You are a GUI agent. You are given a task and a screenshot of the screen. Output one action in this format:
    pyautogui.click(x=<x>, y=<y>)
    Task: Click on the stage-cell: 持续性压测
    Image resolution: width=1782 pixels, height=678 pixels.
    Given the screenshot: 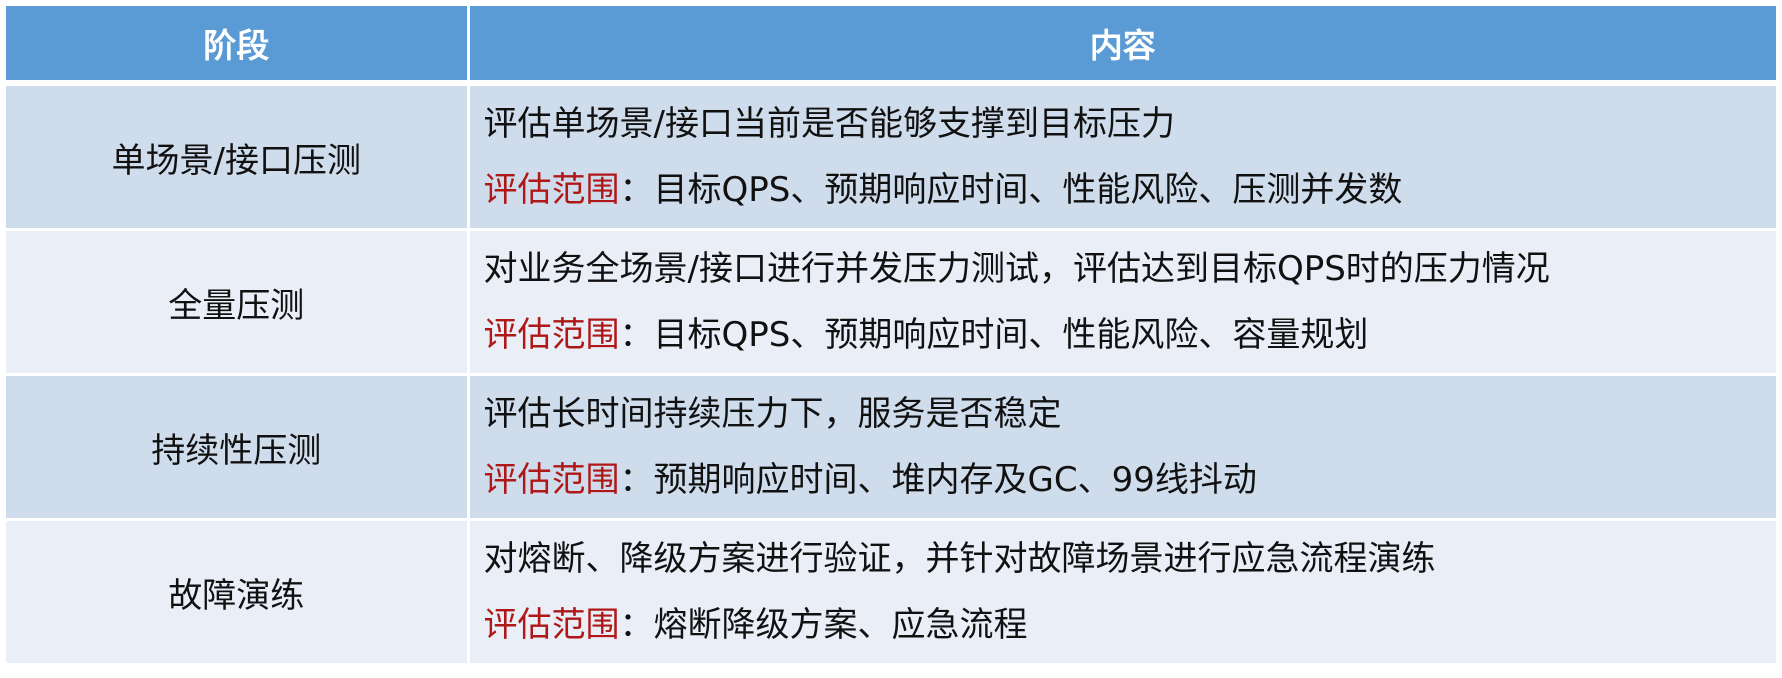 What is the action you would take?
    pyautogui.click(x=238, y=447)
    